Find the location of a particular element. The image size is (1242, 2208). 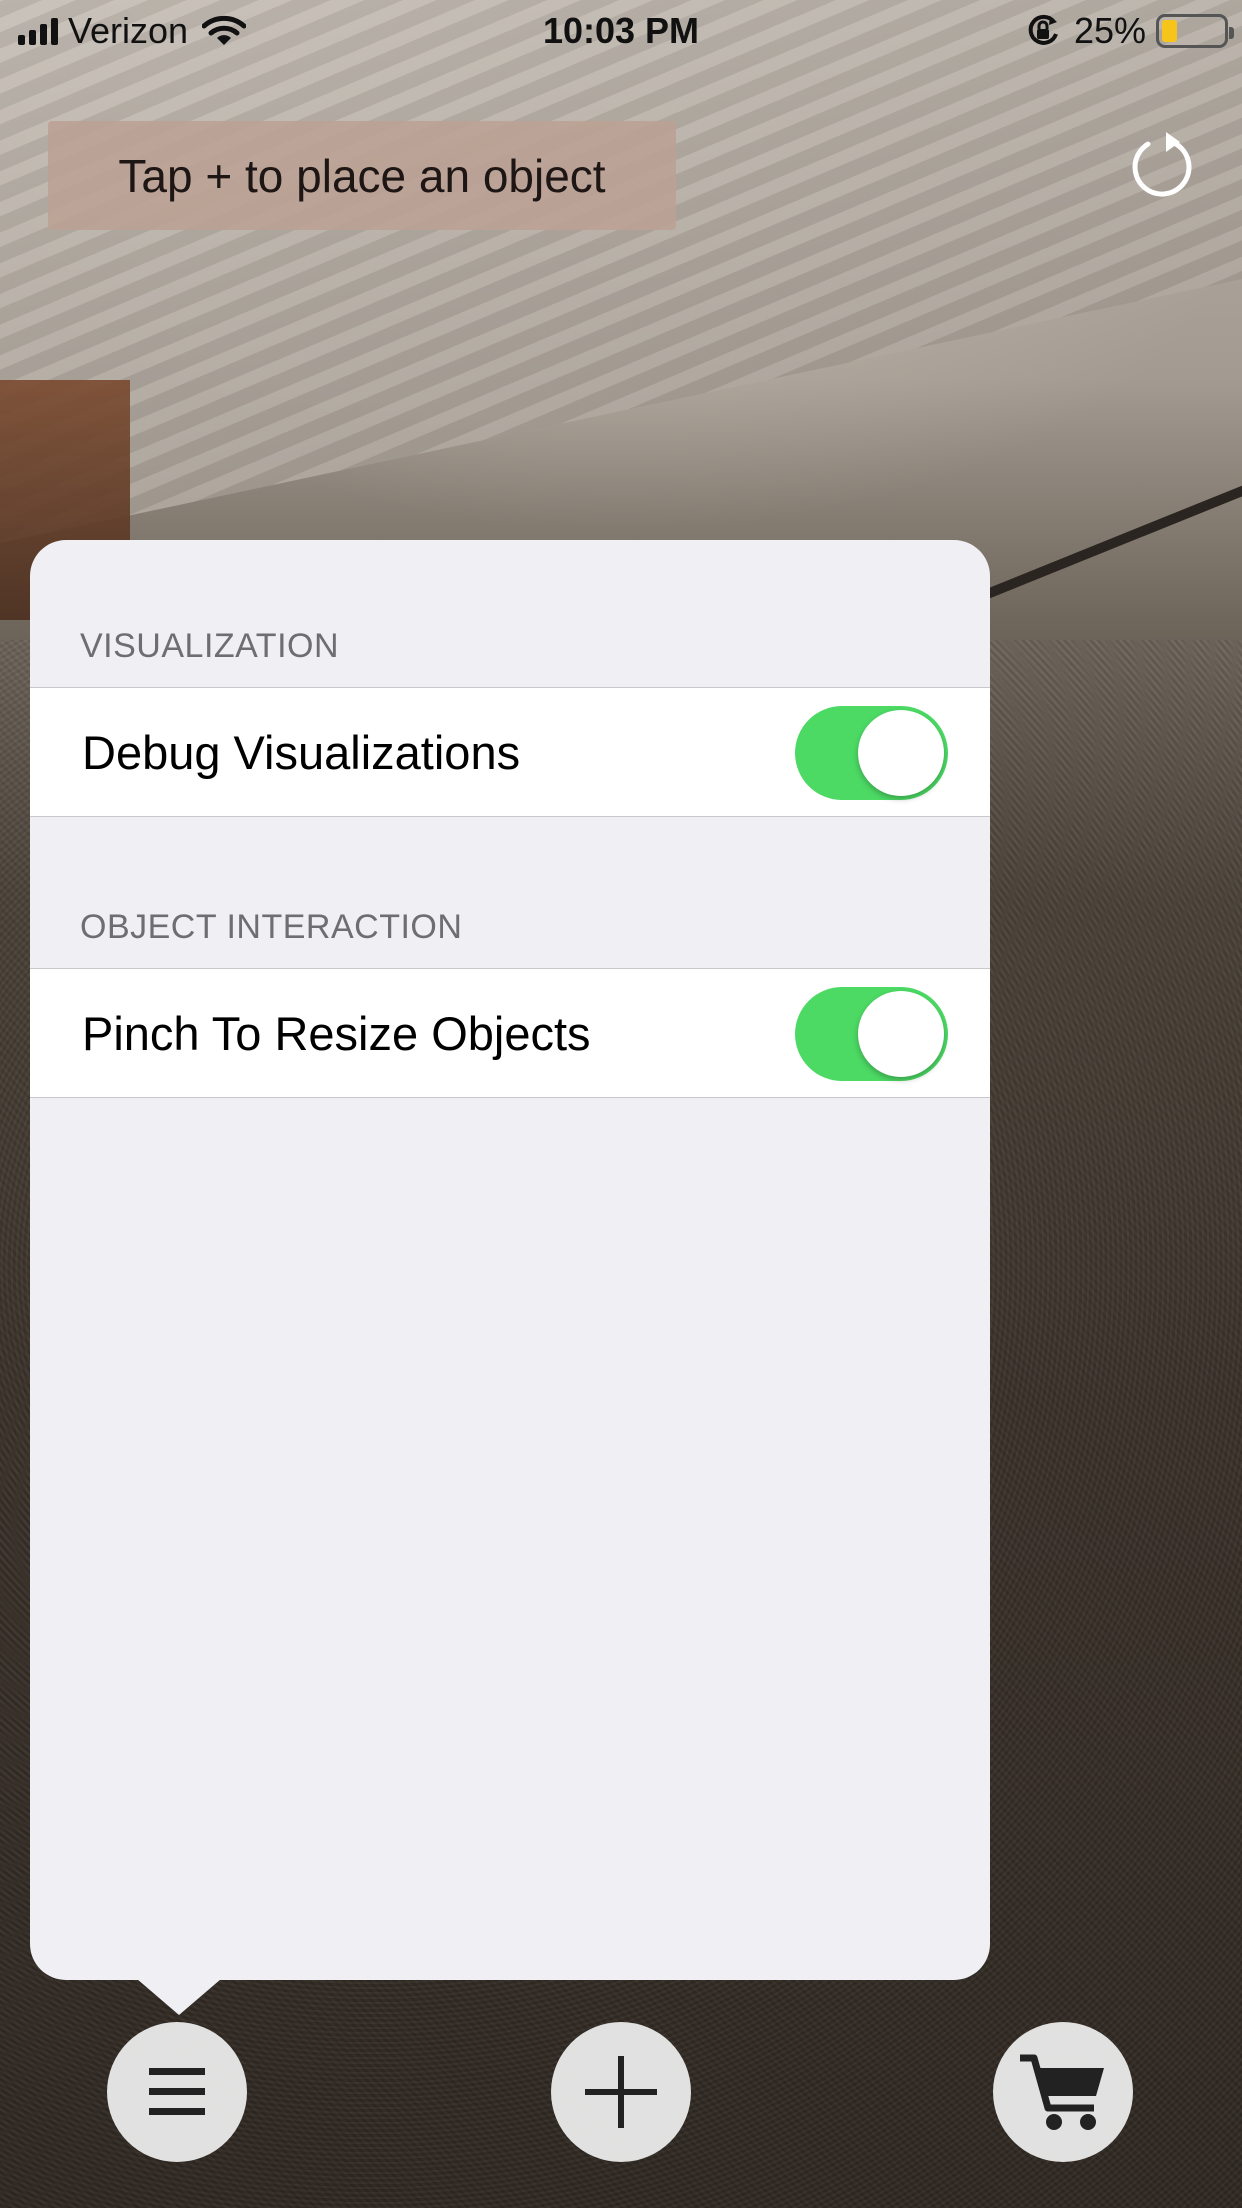

cart-button is located at coordinates (1063, 2092).